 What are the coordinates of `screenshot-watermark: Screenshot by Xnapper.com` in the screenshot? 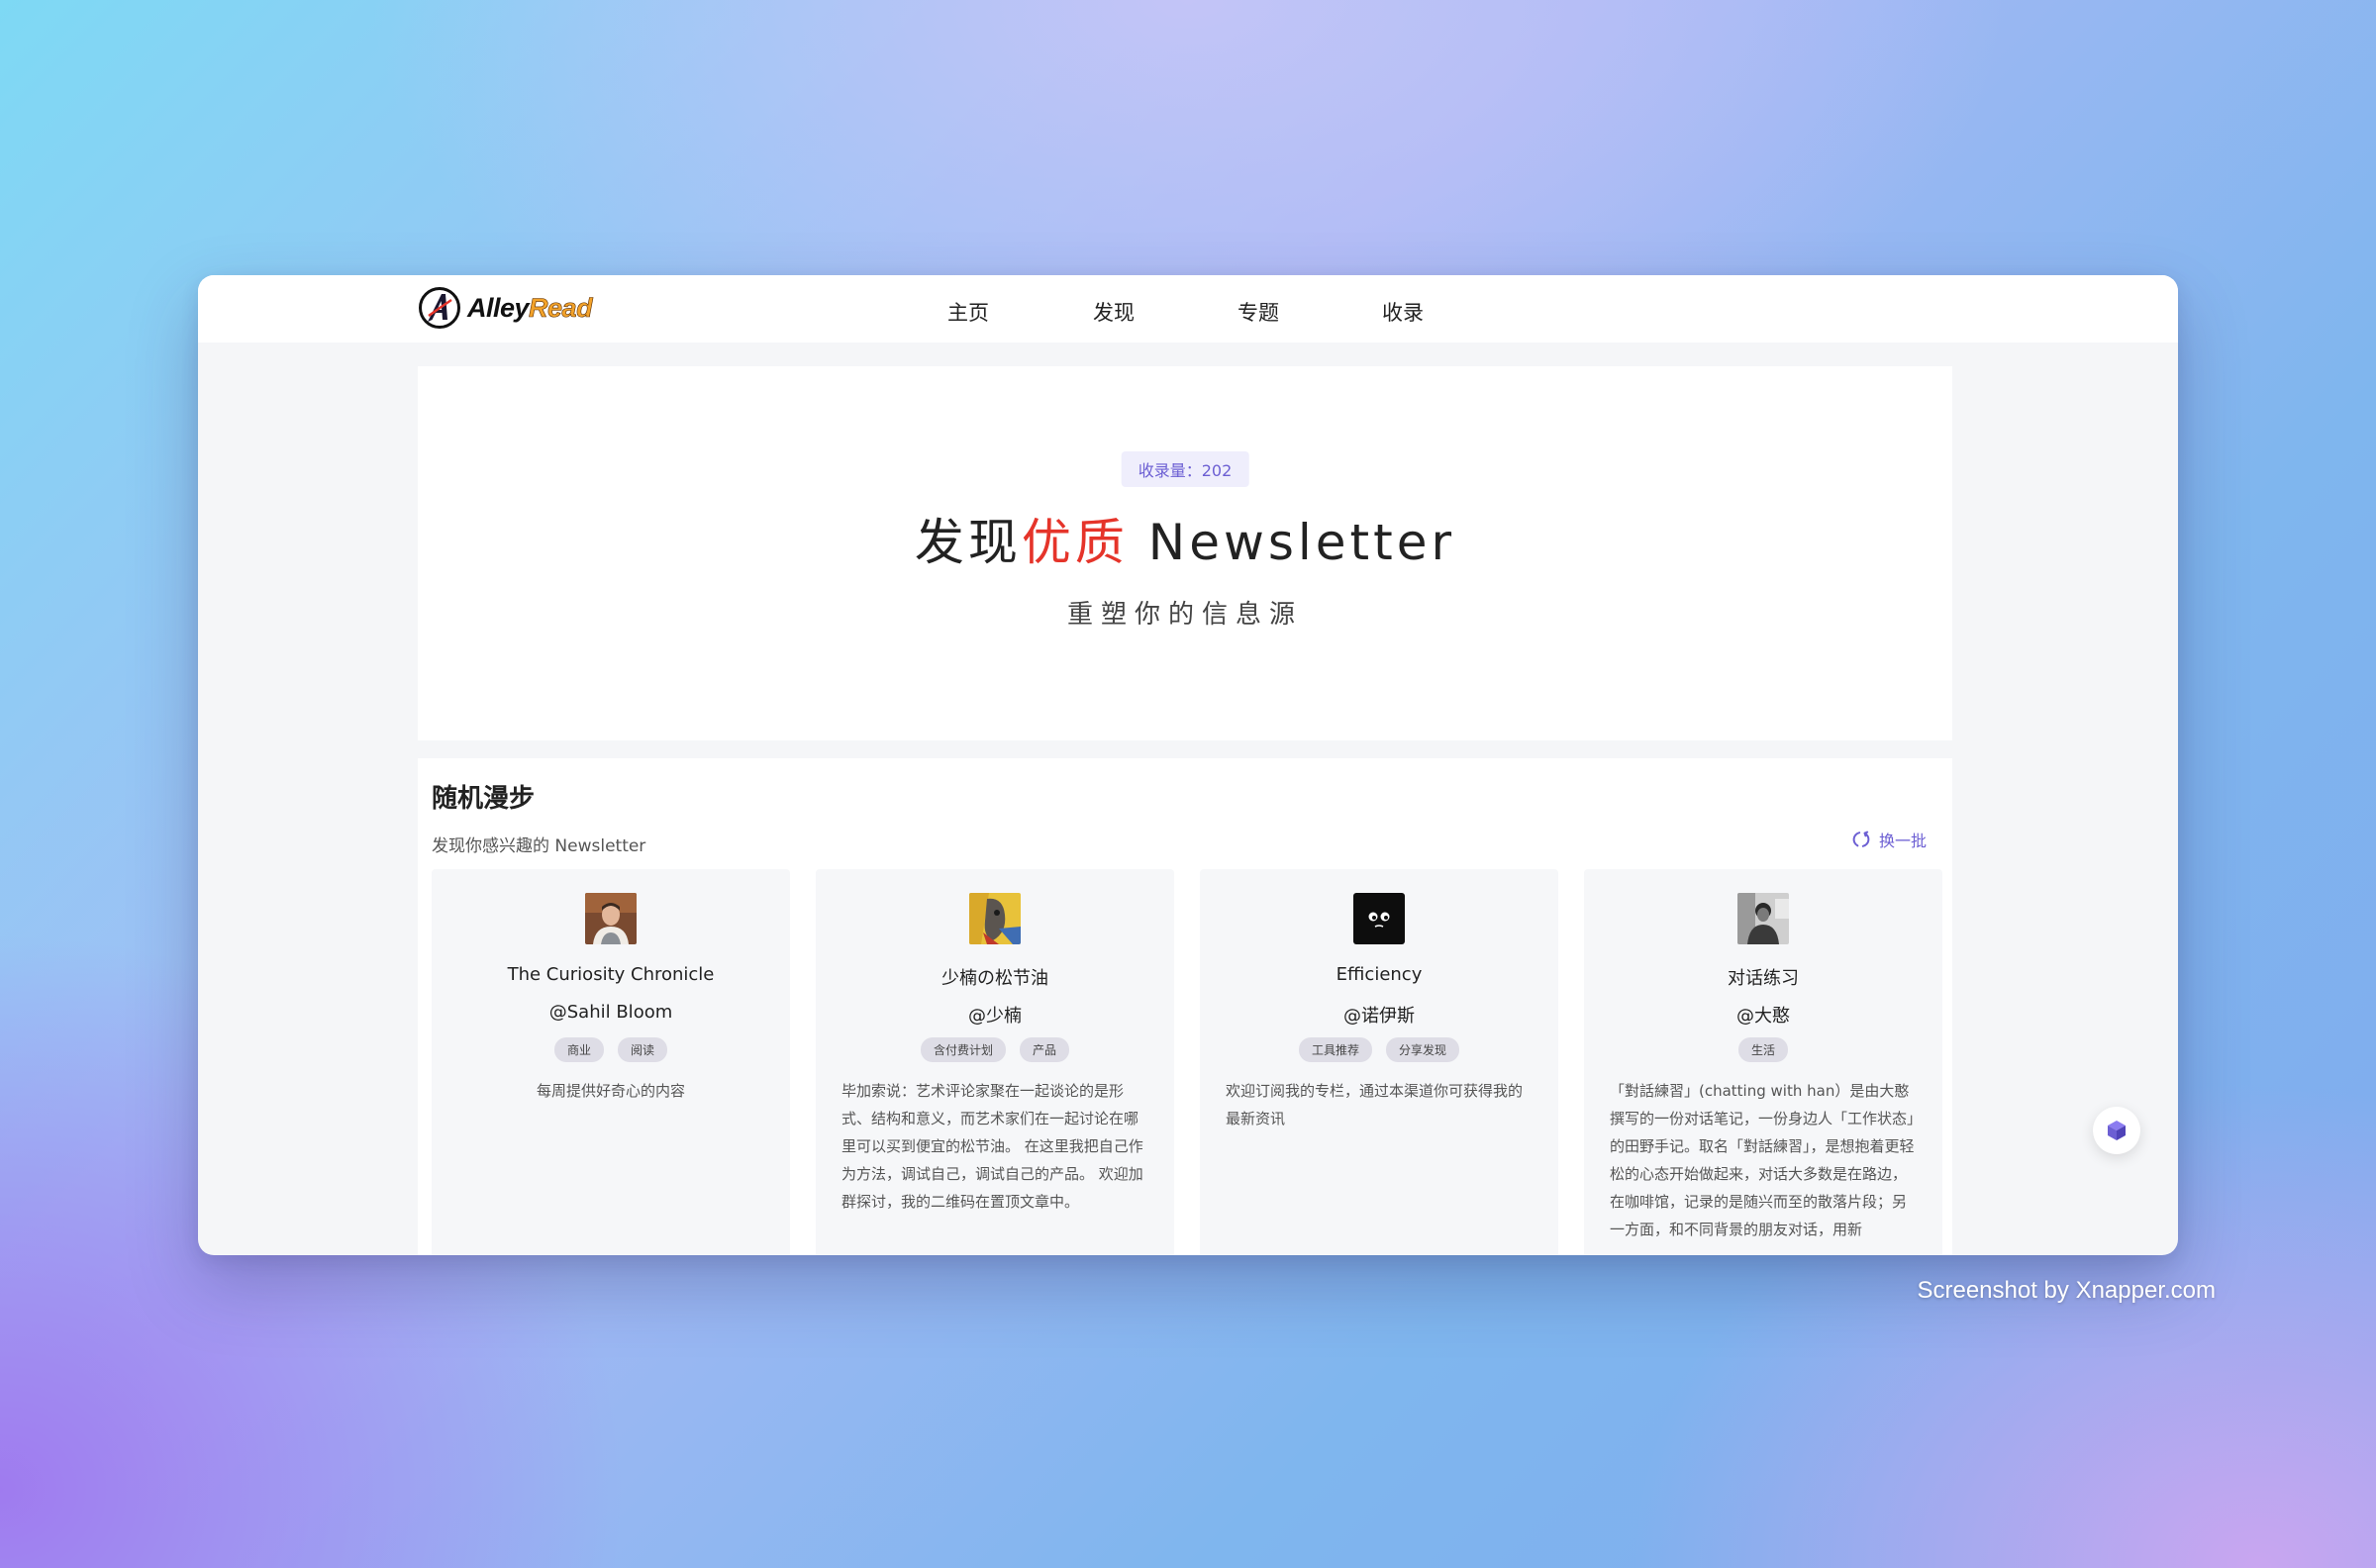 It's located at (2067, 1290).